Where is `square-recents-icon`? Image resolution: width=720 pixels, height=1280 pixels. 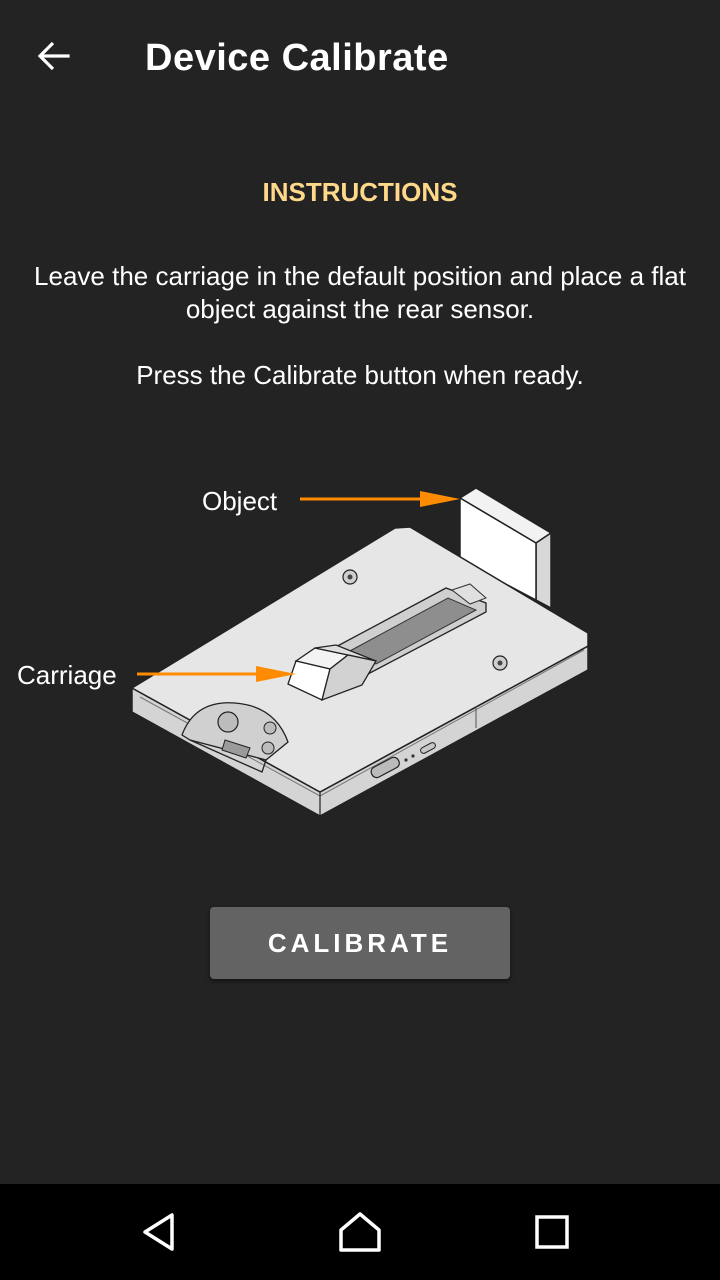
square-recents-icon is located at coordinates (552, 1232).